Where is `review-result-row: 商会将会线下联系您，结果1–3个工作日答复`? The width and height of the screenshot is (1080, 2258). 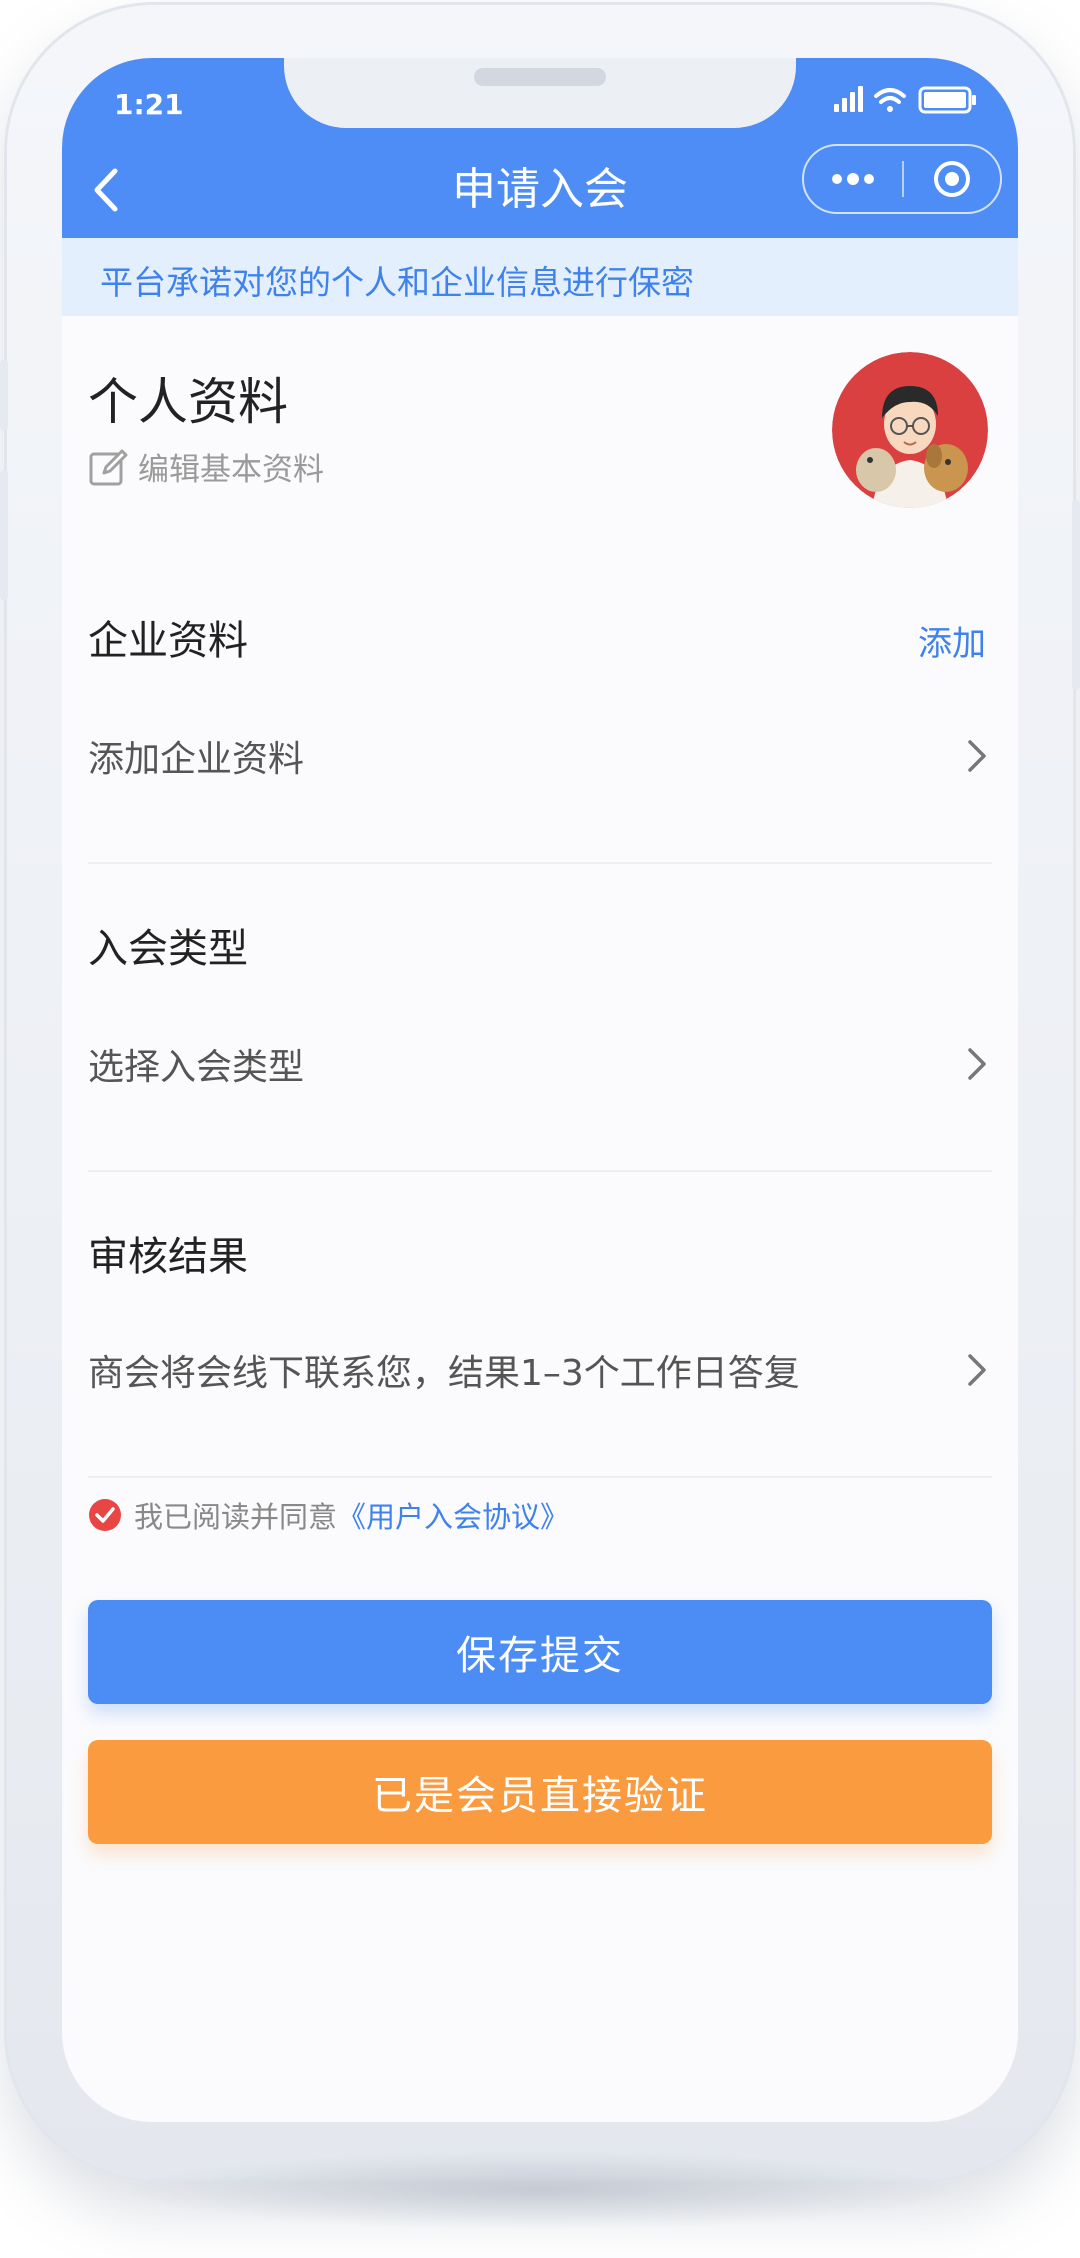
review-result-row: 商会将会线下联系您，结果1–3个工作日答复 is located at coordinates (540, 1370).